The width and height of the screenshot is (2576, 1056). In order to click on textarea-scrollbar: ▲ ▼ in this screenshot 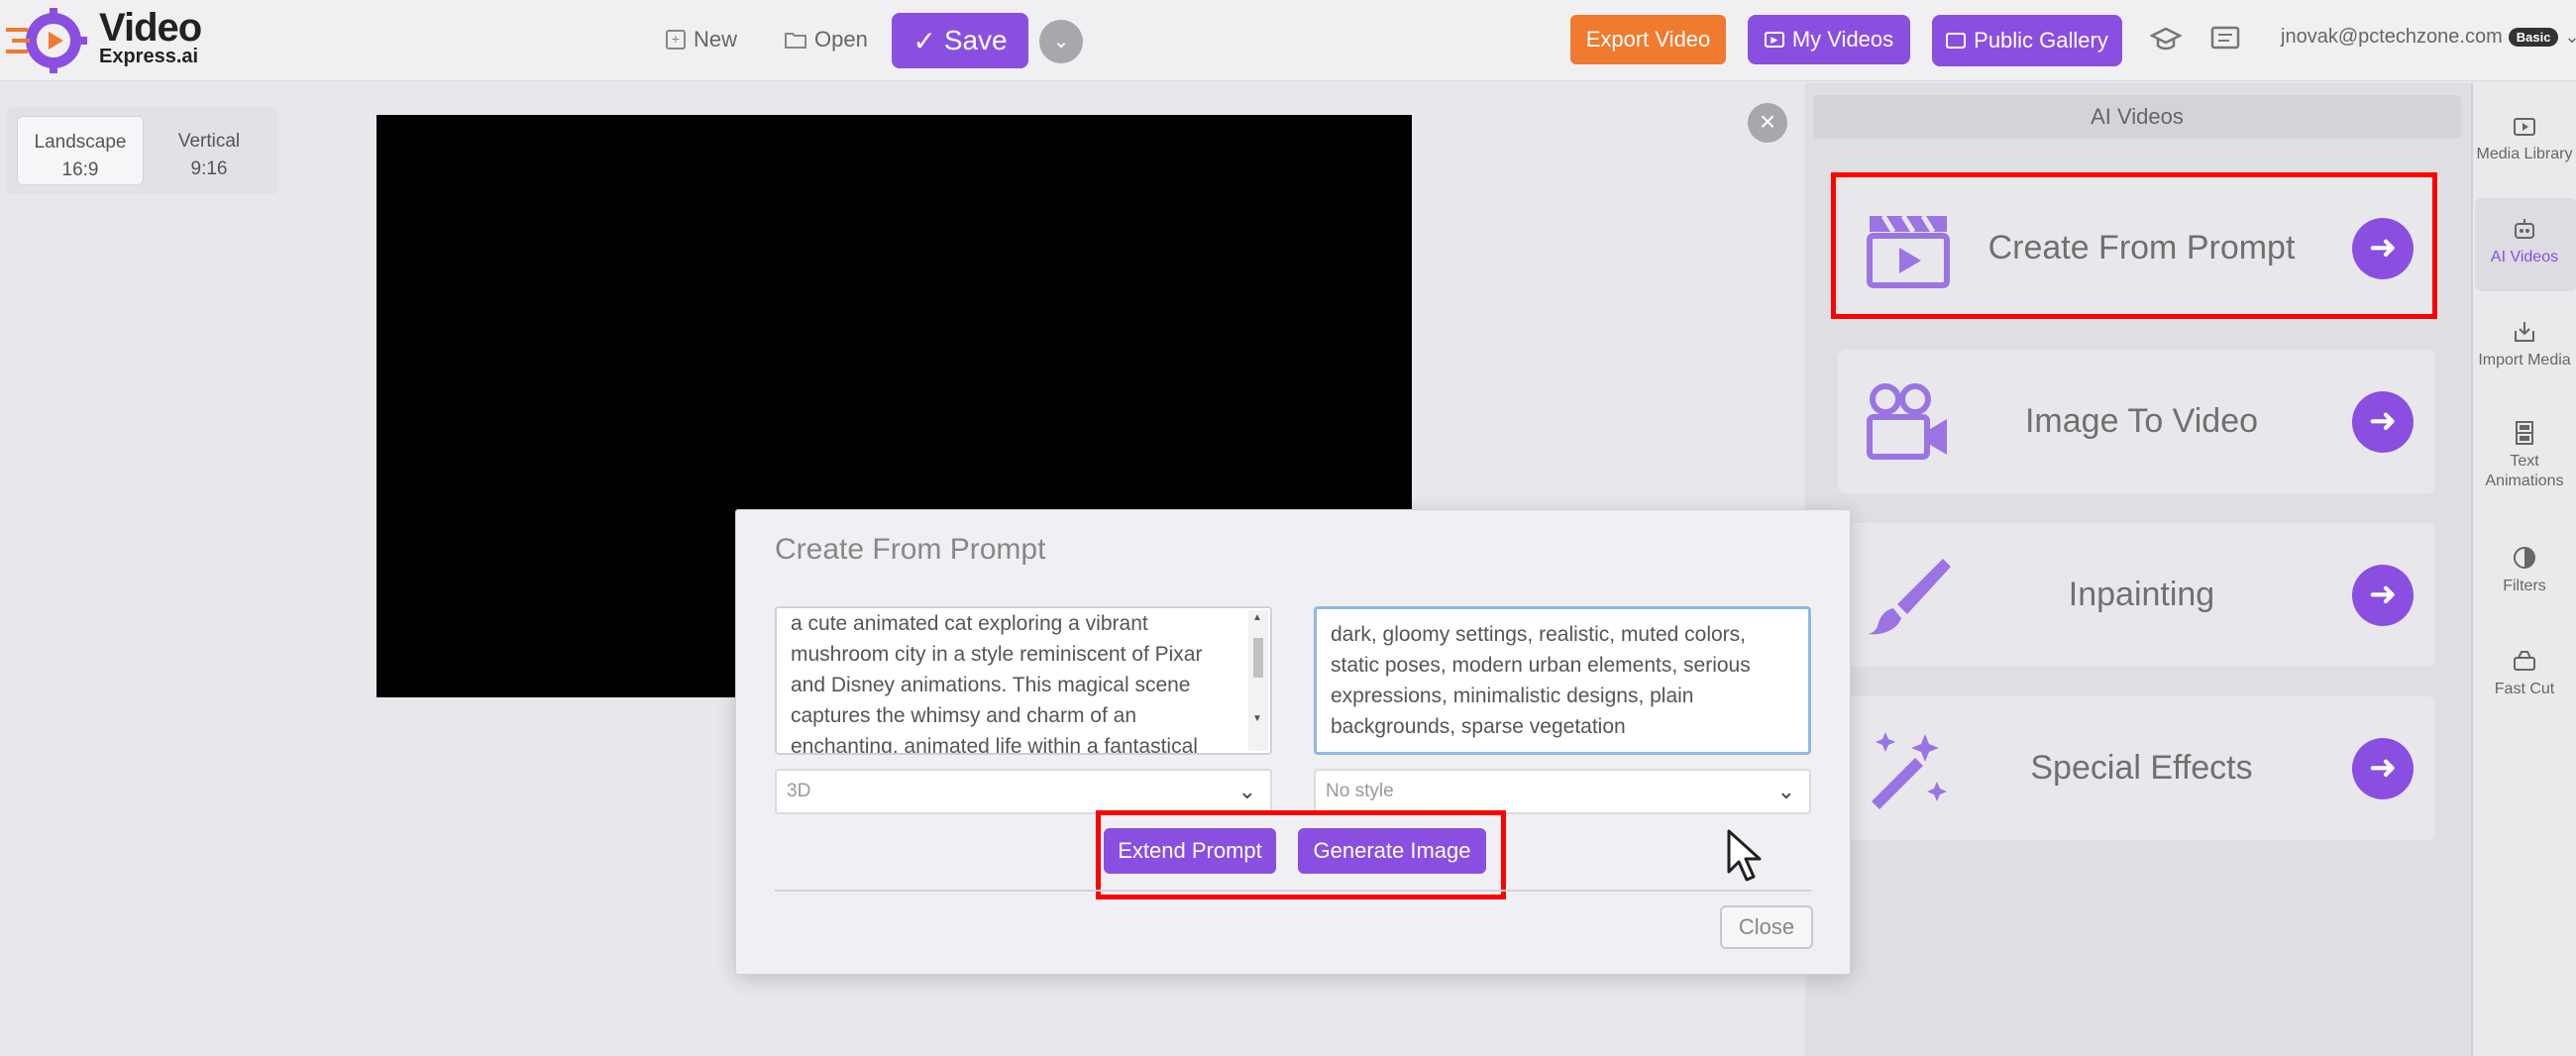, I will do `click(1258, 680)`.